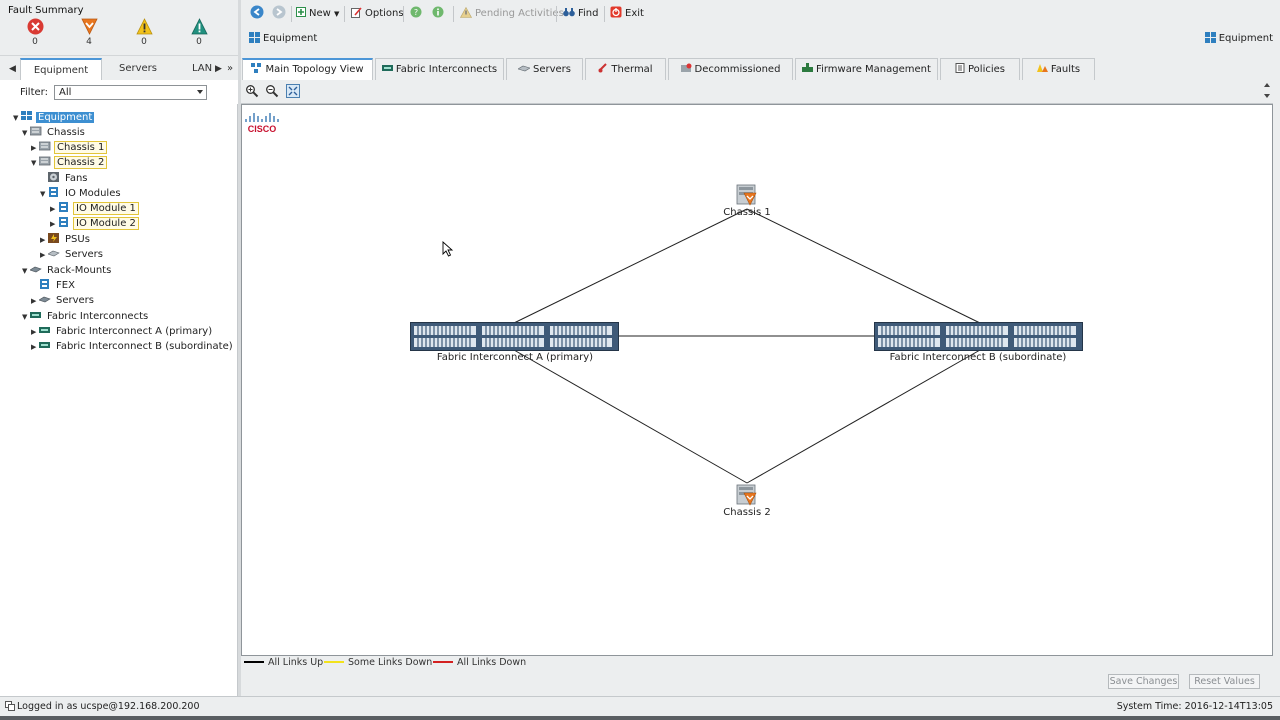  What do you see at coordinates (417, 14) in the screenshot?
I see `help-button: ?` at bounding box center [417, 14].